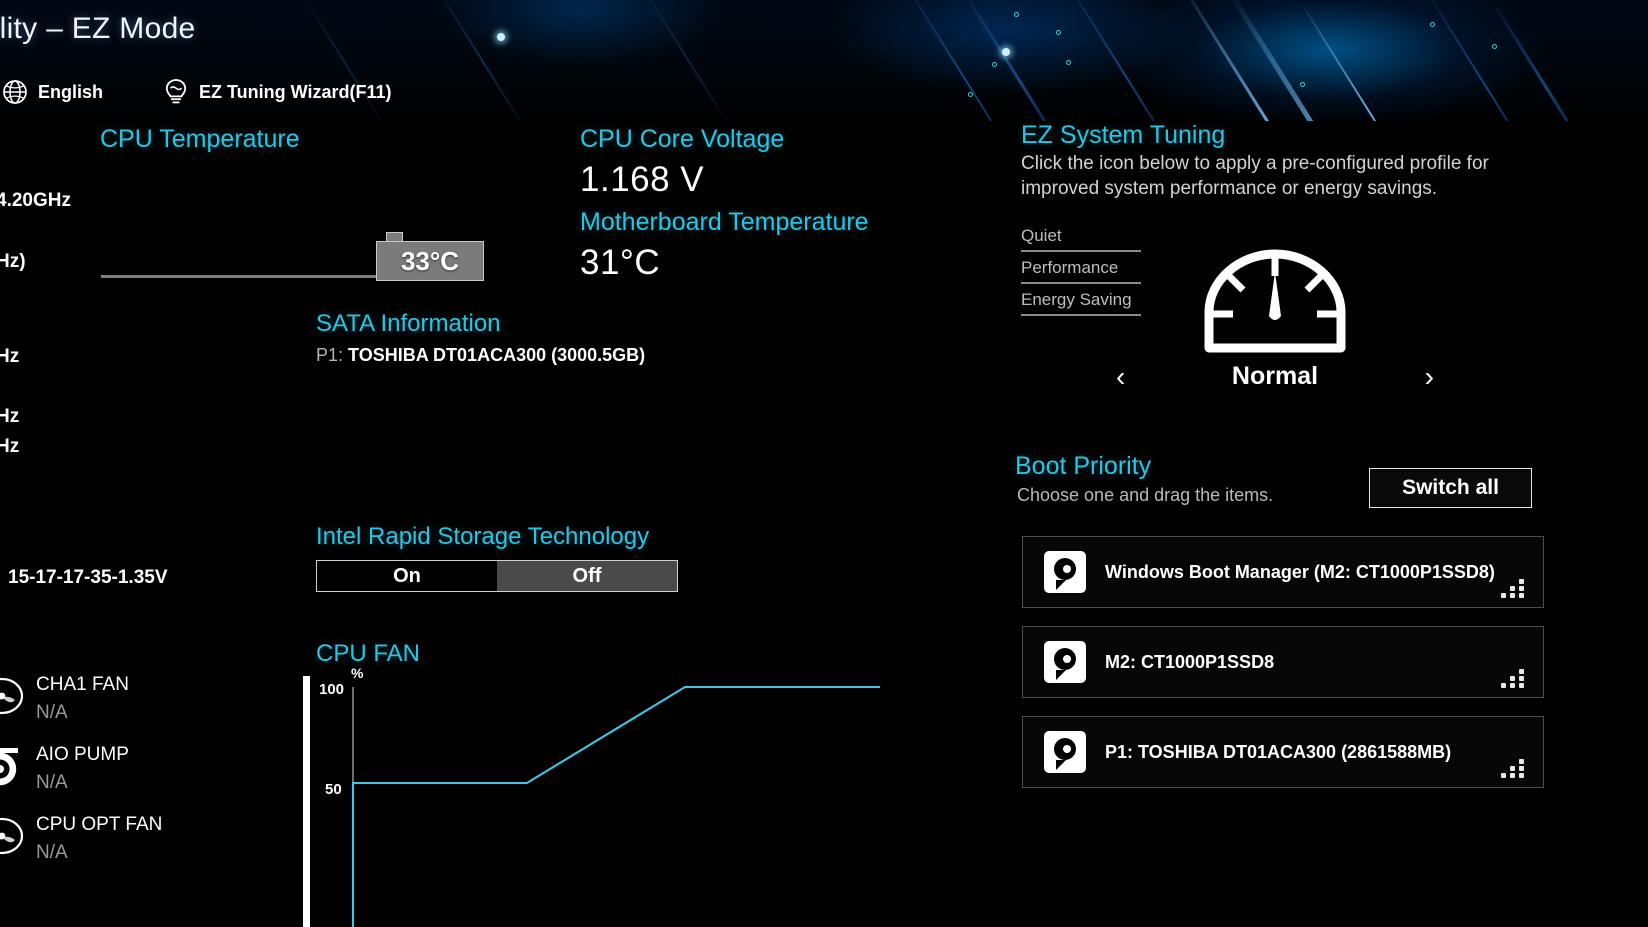 The image size is (1648, 927). I want to click on cpu-base-frequency-clipped: Hz), so click(13, 261).